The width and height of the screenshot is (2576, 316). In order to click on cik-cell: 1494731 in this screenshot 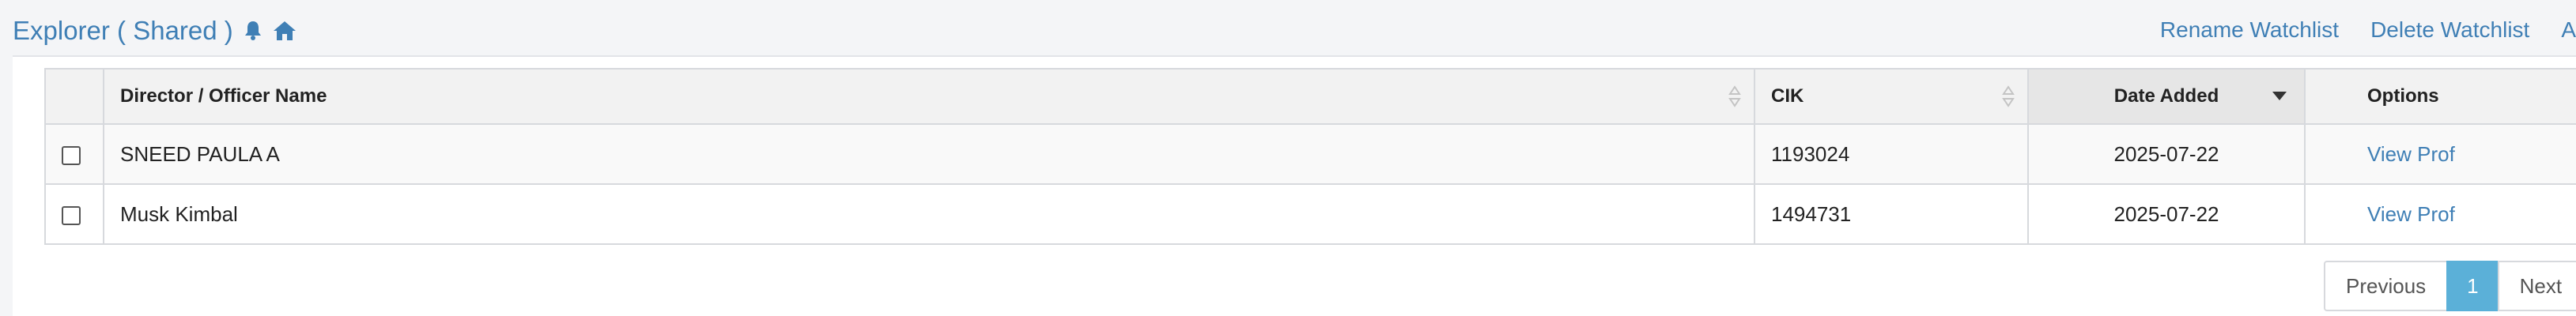, I will do `click(1891, 214)`.